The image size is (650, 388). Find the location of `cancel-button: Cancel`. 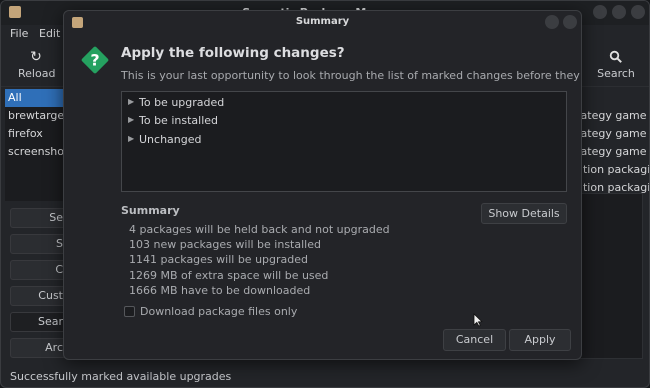

cancel-button: Cancel is located at coordinates (474, 340).